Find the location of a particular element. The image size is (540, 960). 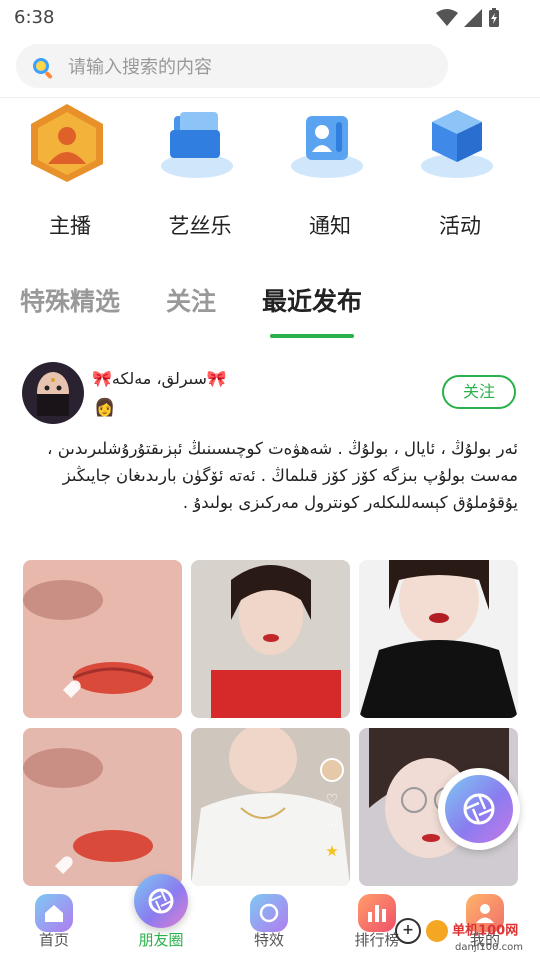

category-notification: 通知 is located at coordinates (325, 173).